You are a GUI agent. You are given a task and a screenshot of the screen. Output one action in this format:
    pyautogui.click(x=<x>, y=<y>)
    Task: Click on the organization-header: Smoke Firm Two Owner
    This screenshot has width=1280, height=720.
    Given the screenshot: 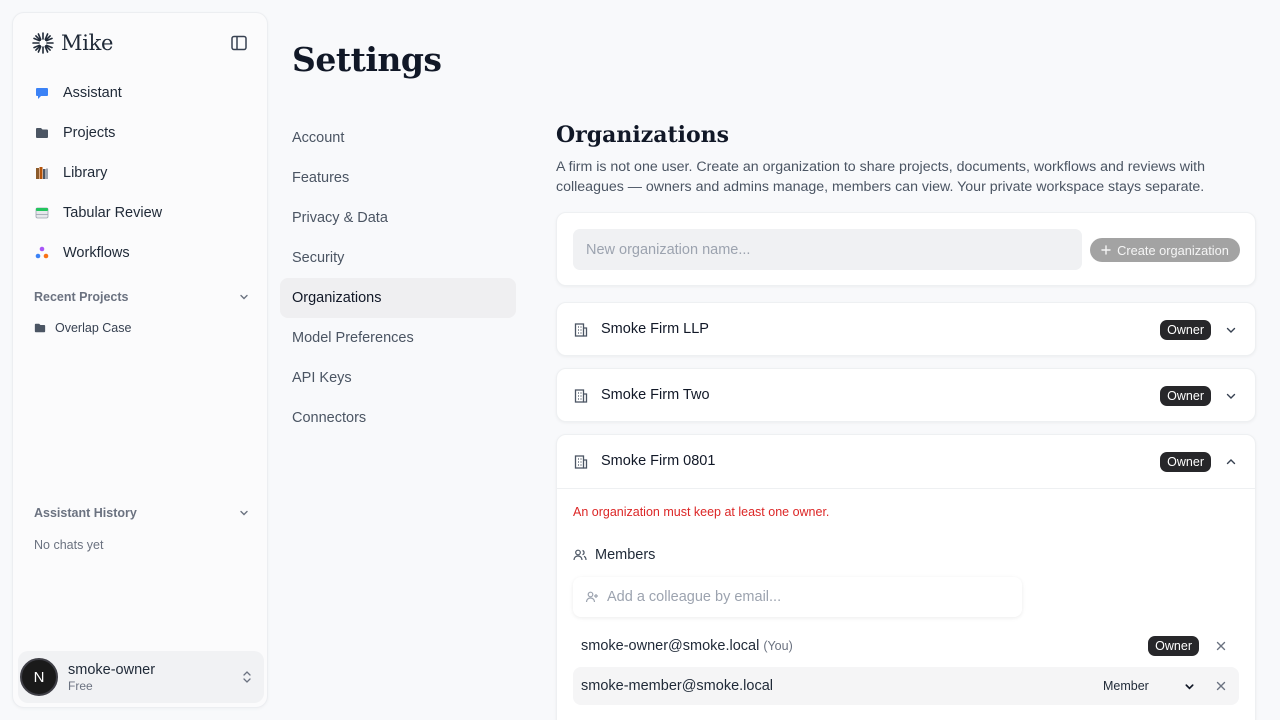 What is the action you would take?
    pyautogui.click(x=906, y=396)
    